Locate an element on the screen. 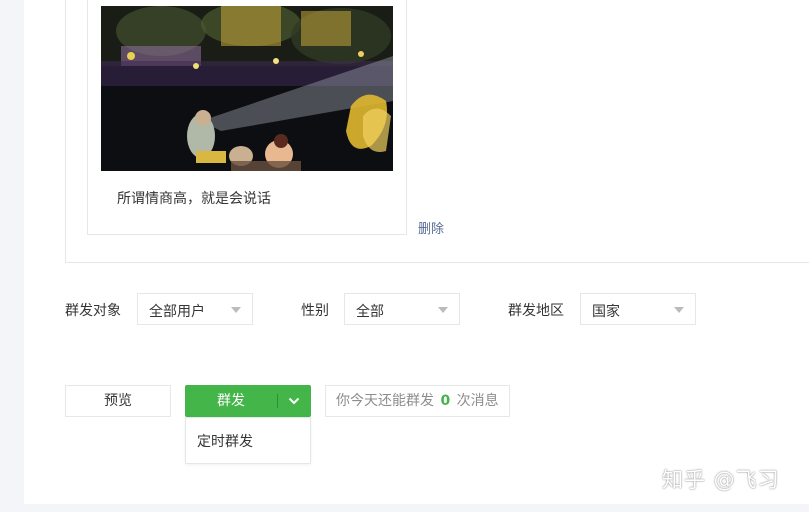  target-select: 全部用户 is located at coordinates (195, 309).